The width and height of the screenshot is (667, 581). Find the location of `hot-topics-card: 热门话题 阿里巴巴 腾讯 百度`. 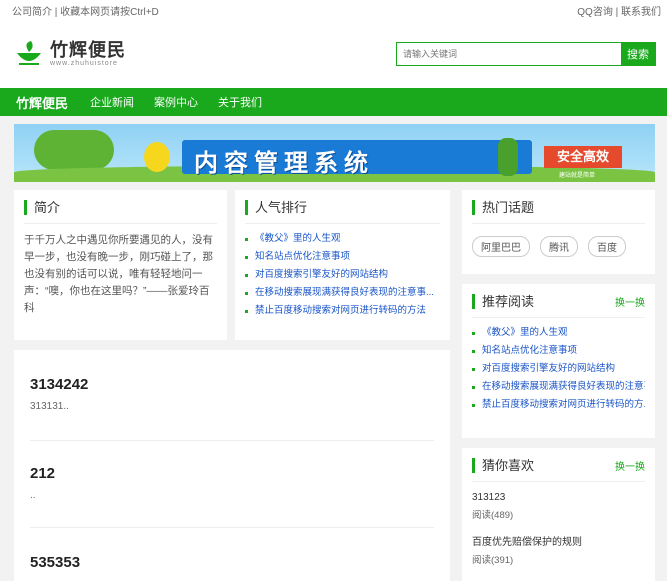

hot-topics-card: 热门话题 阿里巴巴 腾讯 百度 is located at coordinates (558, 232).